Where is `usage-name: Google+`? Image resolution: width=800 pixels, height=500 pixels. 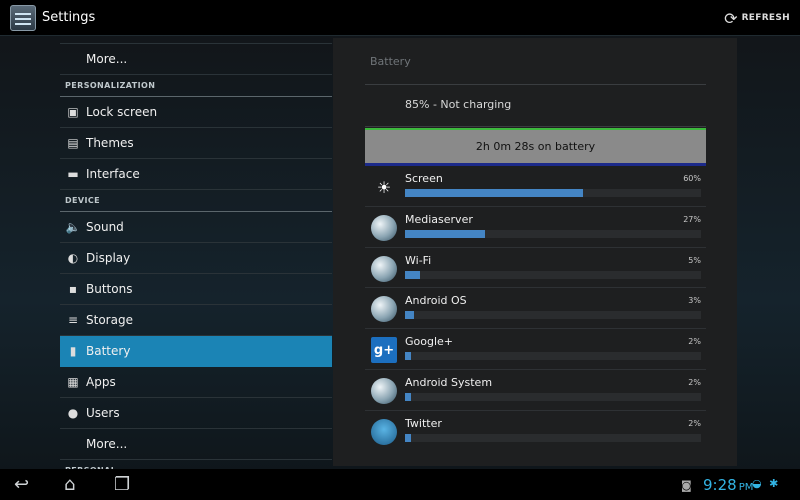 usage-name: Google+ is located at coordinates (429, 342).